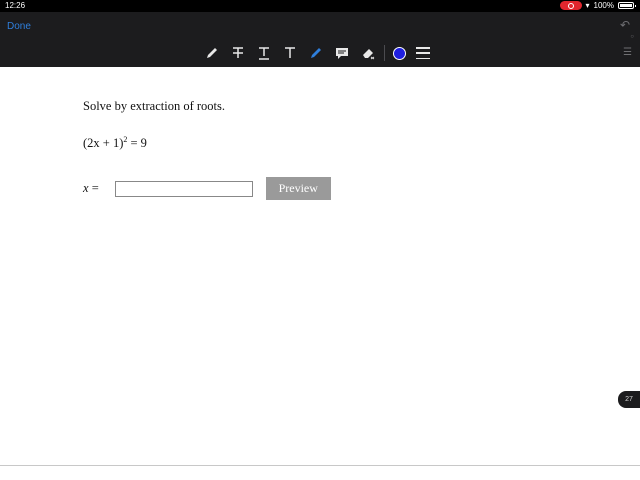 Image resolution: width=640 pixels, height=480 pixels. I want to click on list-icon: ☰, so click(627, 52).